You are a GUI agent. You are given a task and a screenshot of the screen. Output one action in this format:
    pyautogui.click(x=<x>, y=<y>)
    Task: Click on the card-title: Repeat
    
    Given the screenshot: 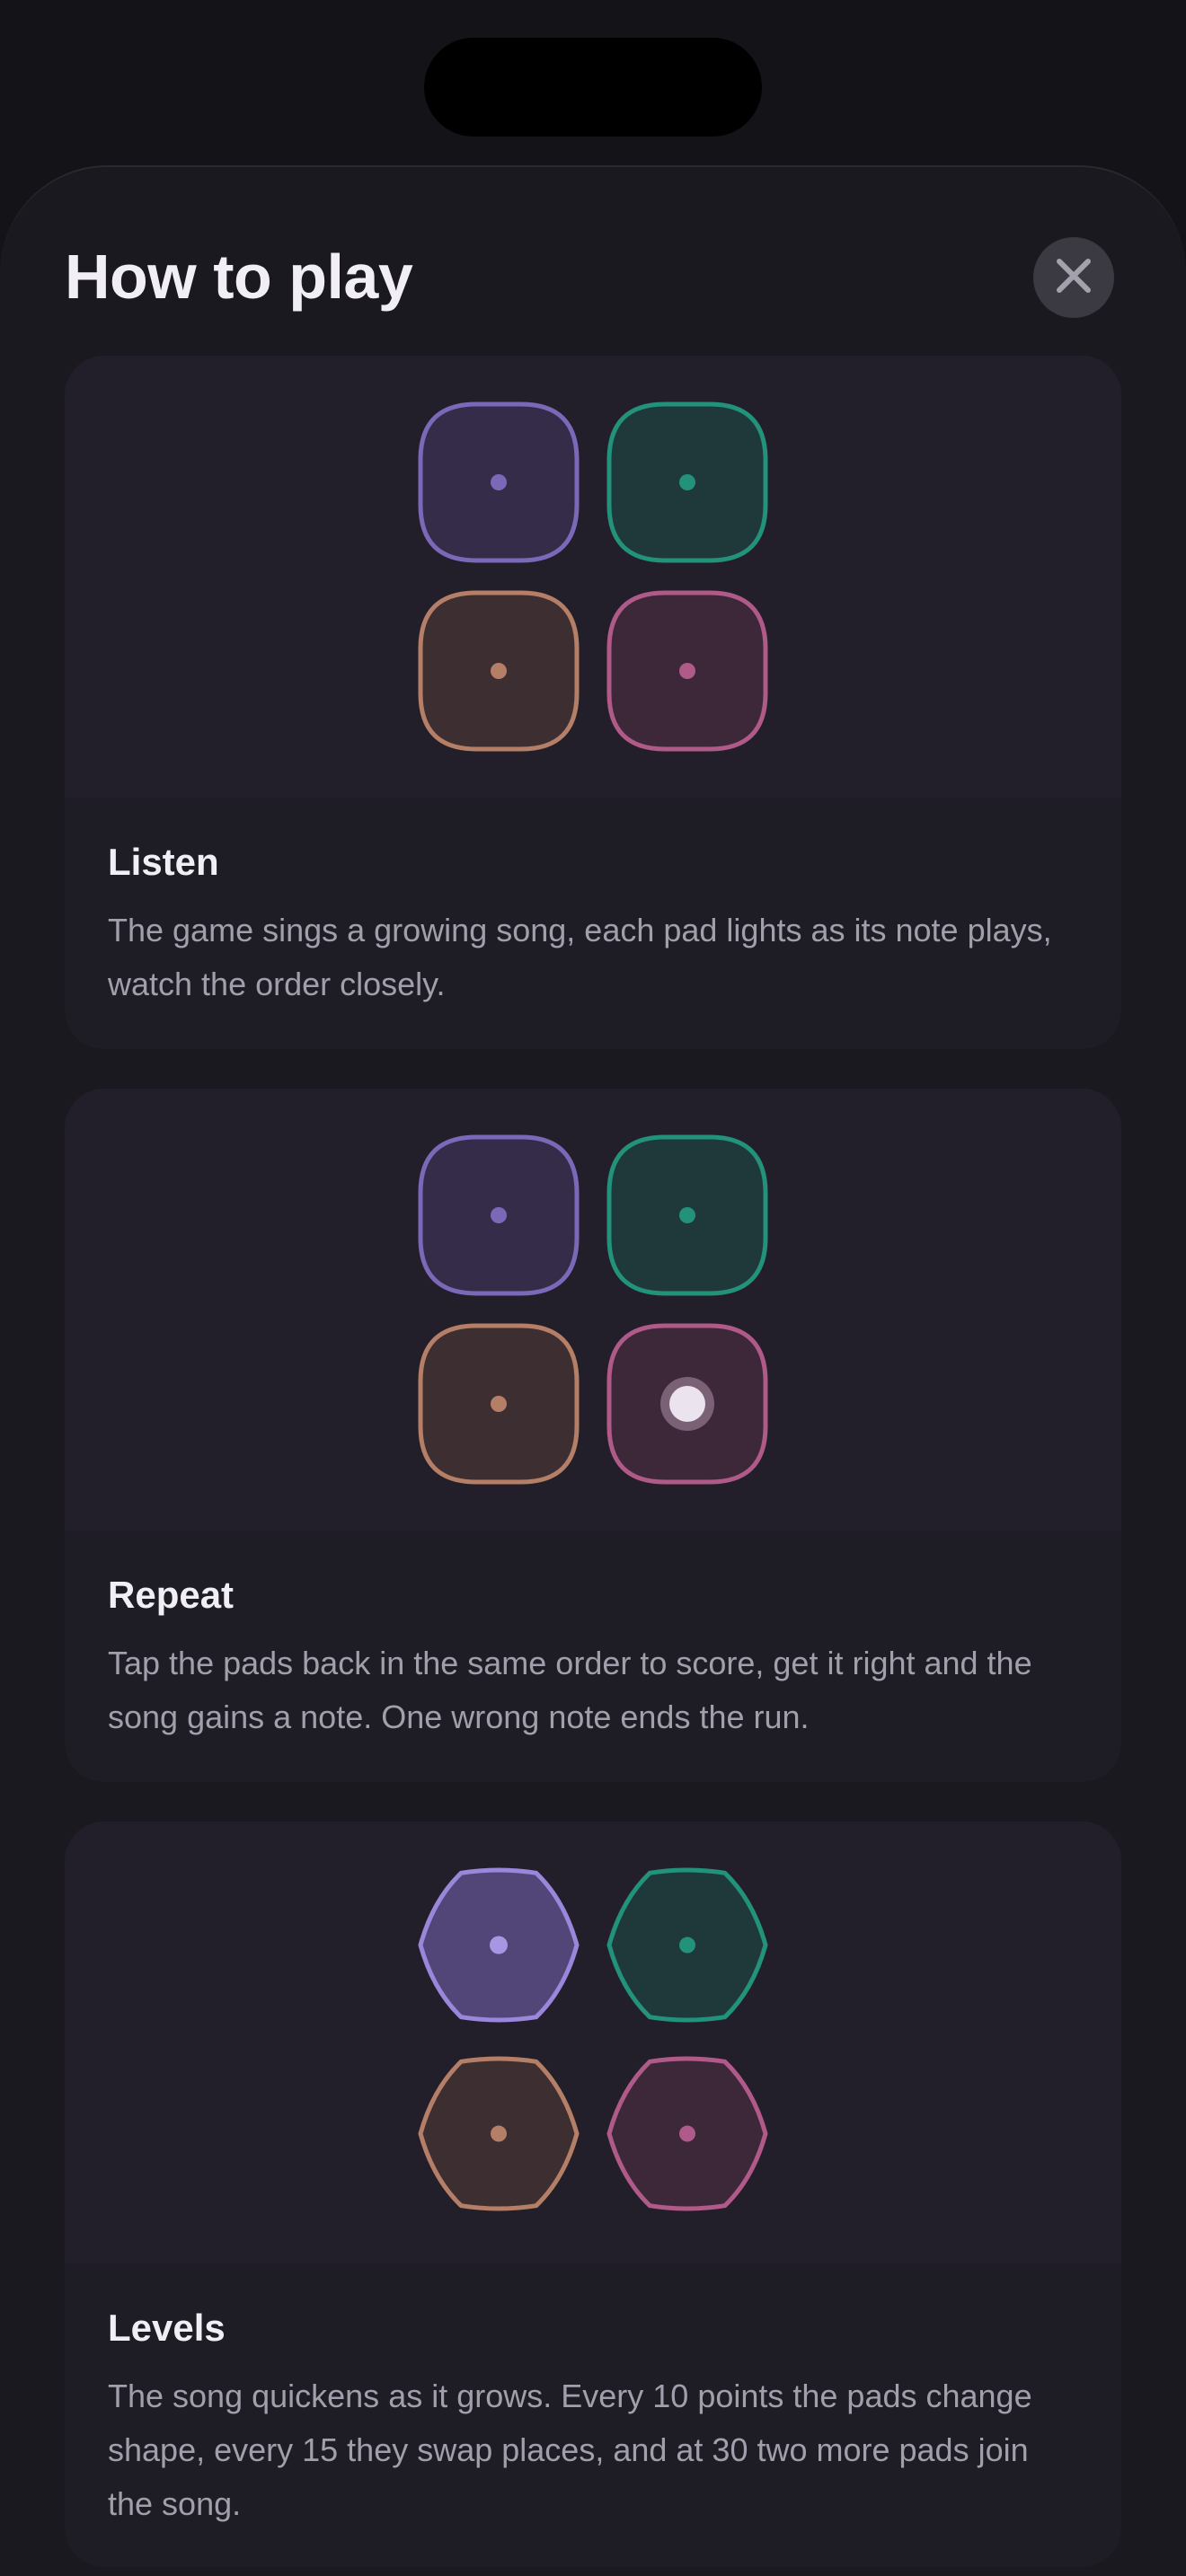 What is the action you would take?
    pyautogui.click(x=171, y=1595)
    